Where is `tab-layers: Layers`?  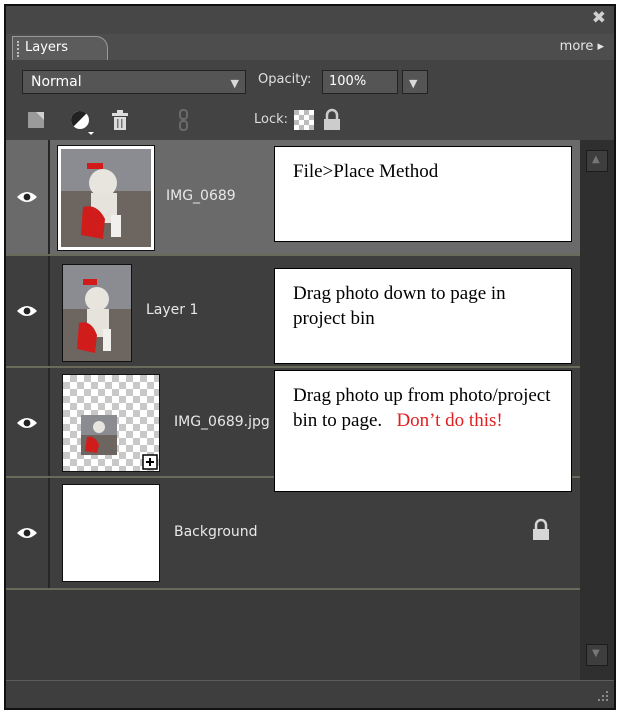
tab-layers: Layers is located at coordinates (60, 48).